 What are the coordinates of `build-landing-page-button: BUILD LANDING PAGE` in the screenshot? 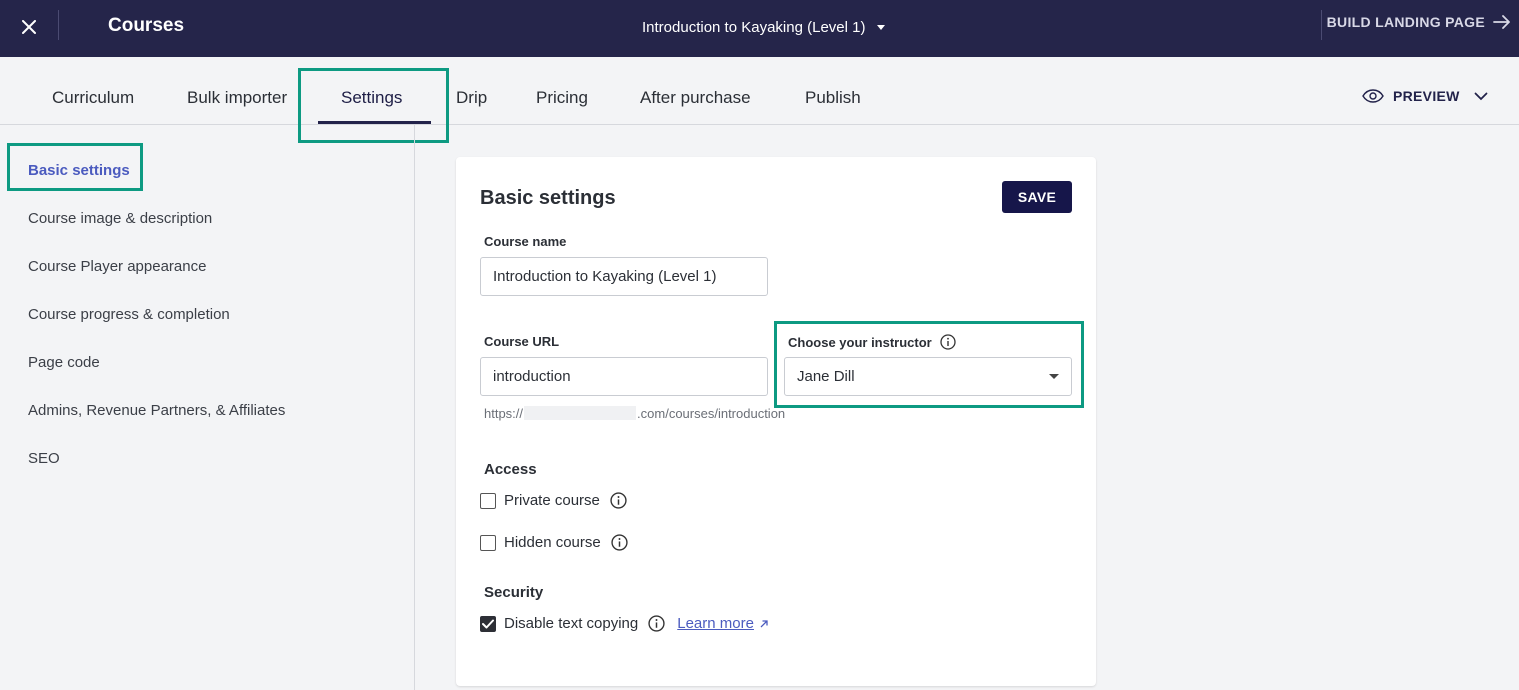 It's located at (1419, 22).